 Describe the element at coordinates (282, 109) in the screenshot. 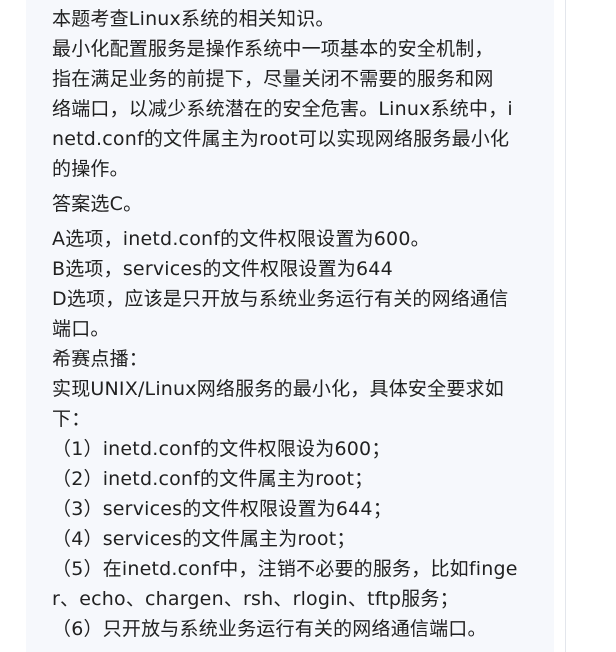

I see `explanation-line-3: 络端口，以减少系统潜在的安全危害。Linux系统中，i` at that location.